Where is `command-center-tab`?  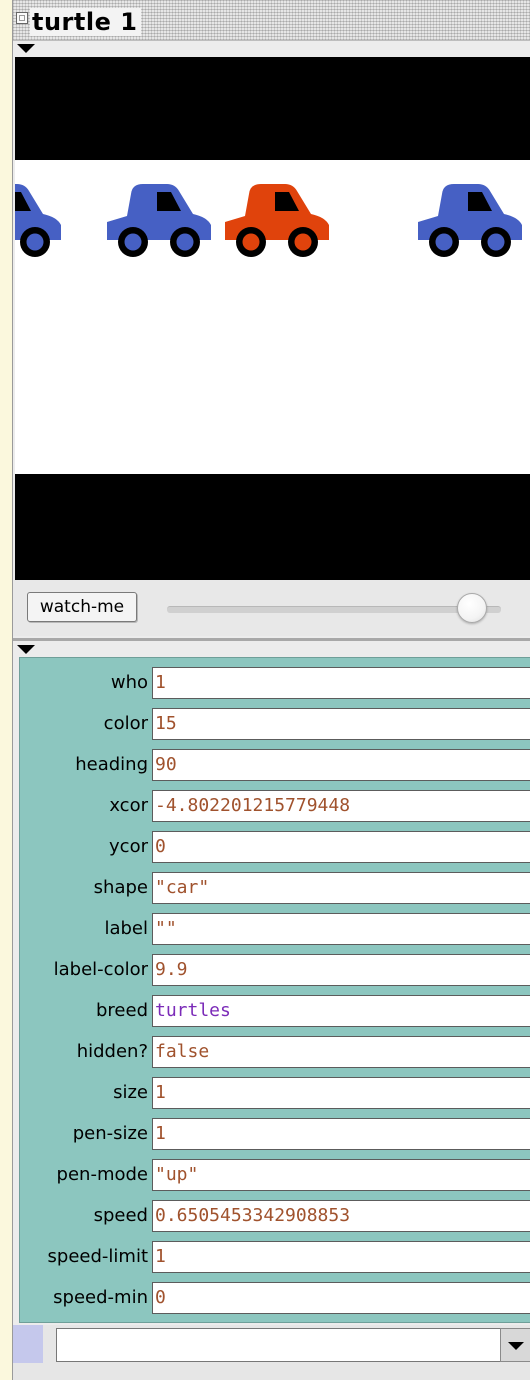
command-center-tab is located at coordinates (28, 1344).